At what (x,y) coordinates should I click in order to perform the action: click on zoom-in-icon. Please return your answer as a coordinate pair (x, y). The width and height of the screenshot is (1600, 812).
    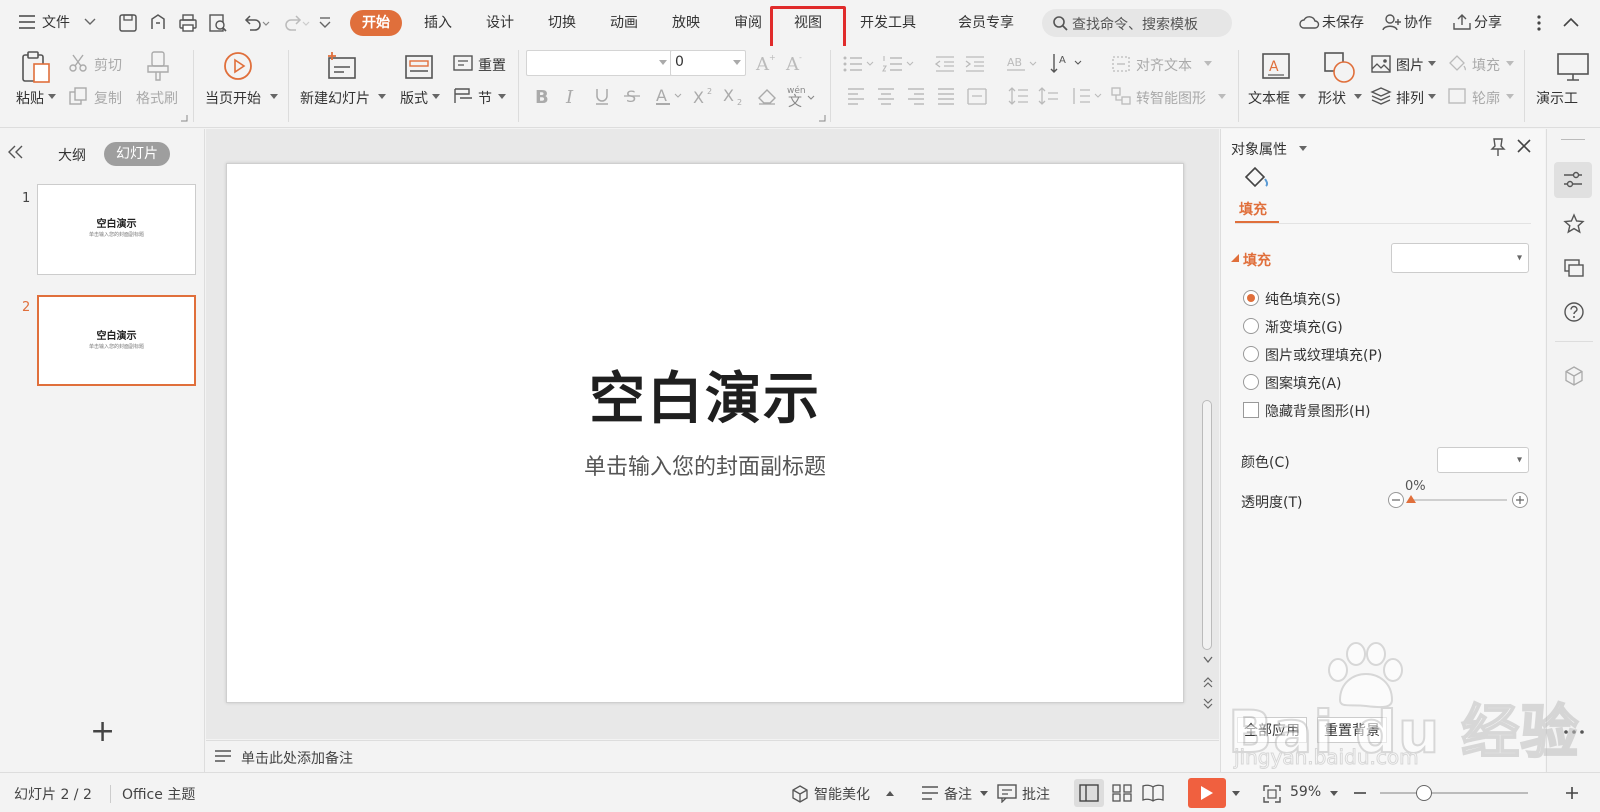
    Looking at the image, I should click on (1572, 793).